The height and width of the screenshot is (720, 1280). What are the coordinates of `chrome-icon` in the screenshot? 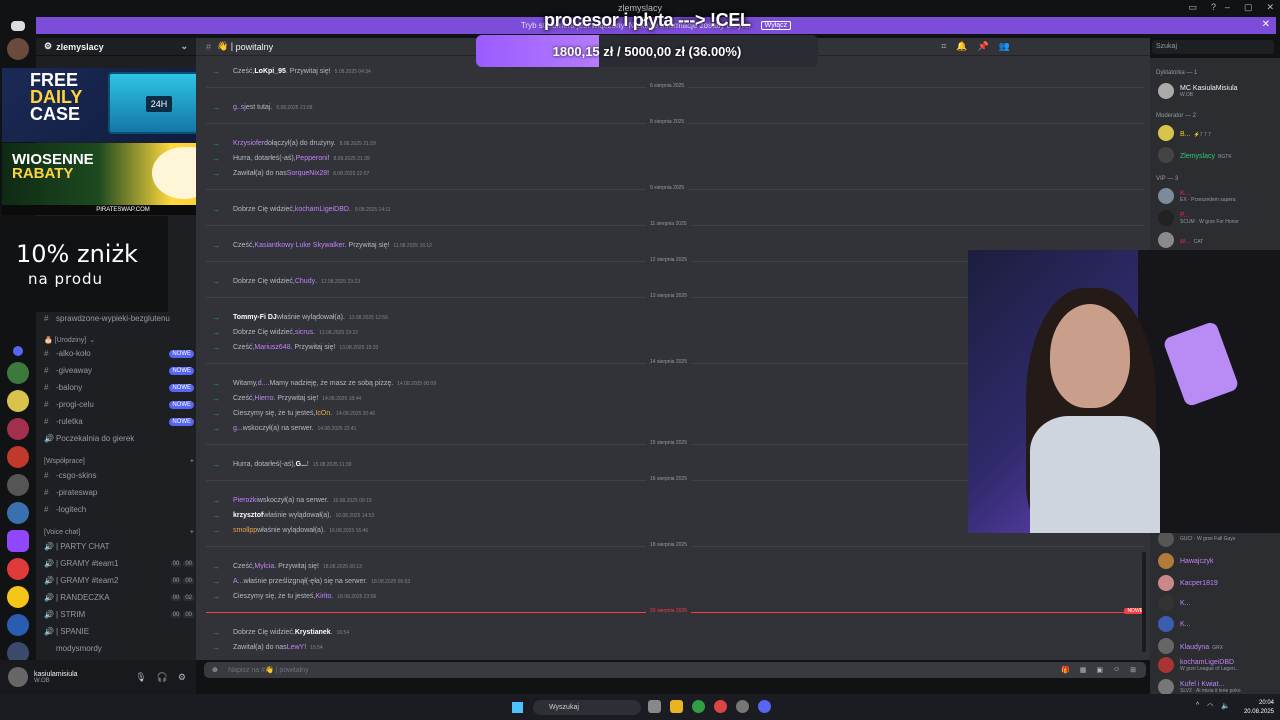 It's located at (698, 706).